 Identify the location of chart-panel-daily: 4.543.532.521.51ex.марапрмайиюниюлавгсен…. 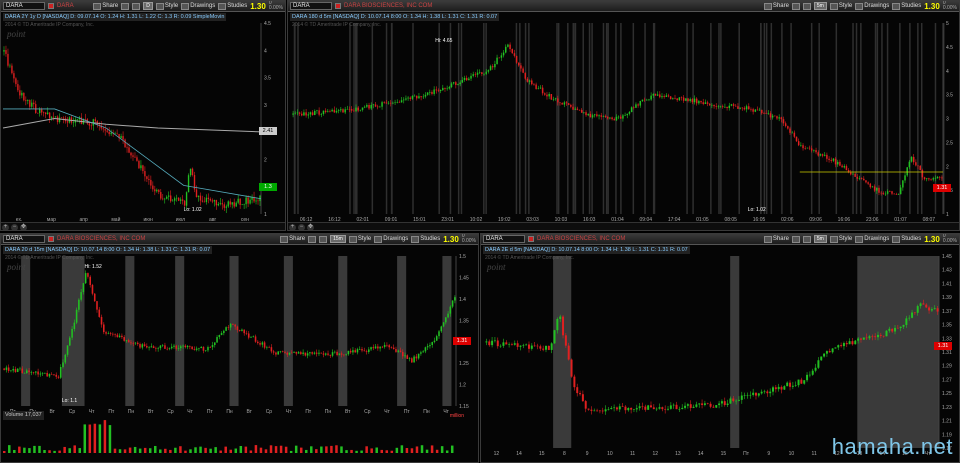
(143, 115).